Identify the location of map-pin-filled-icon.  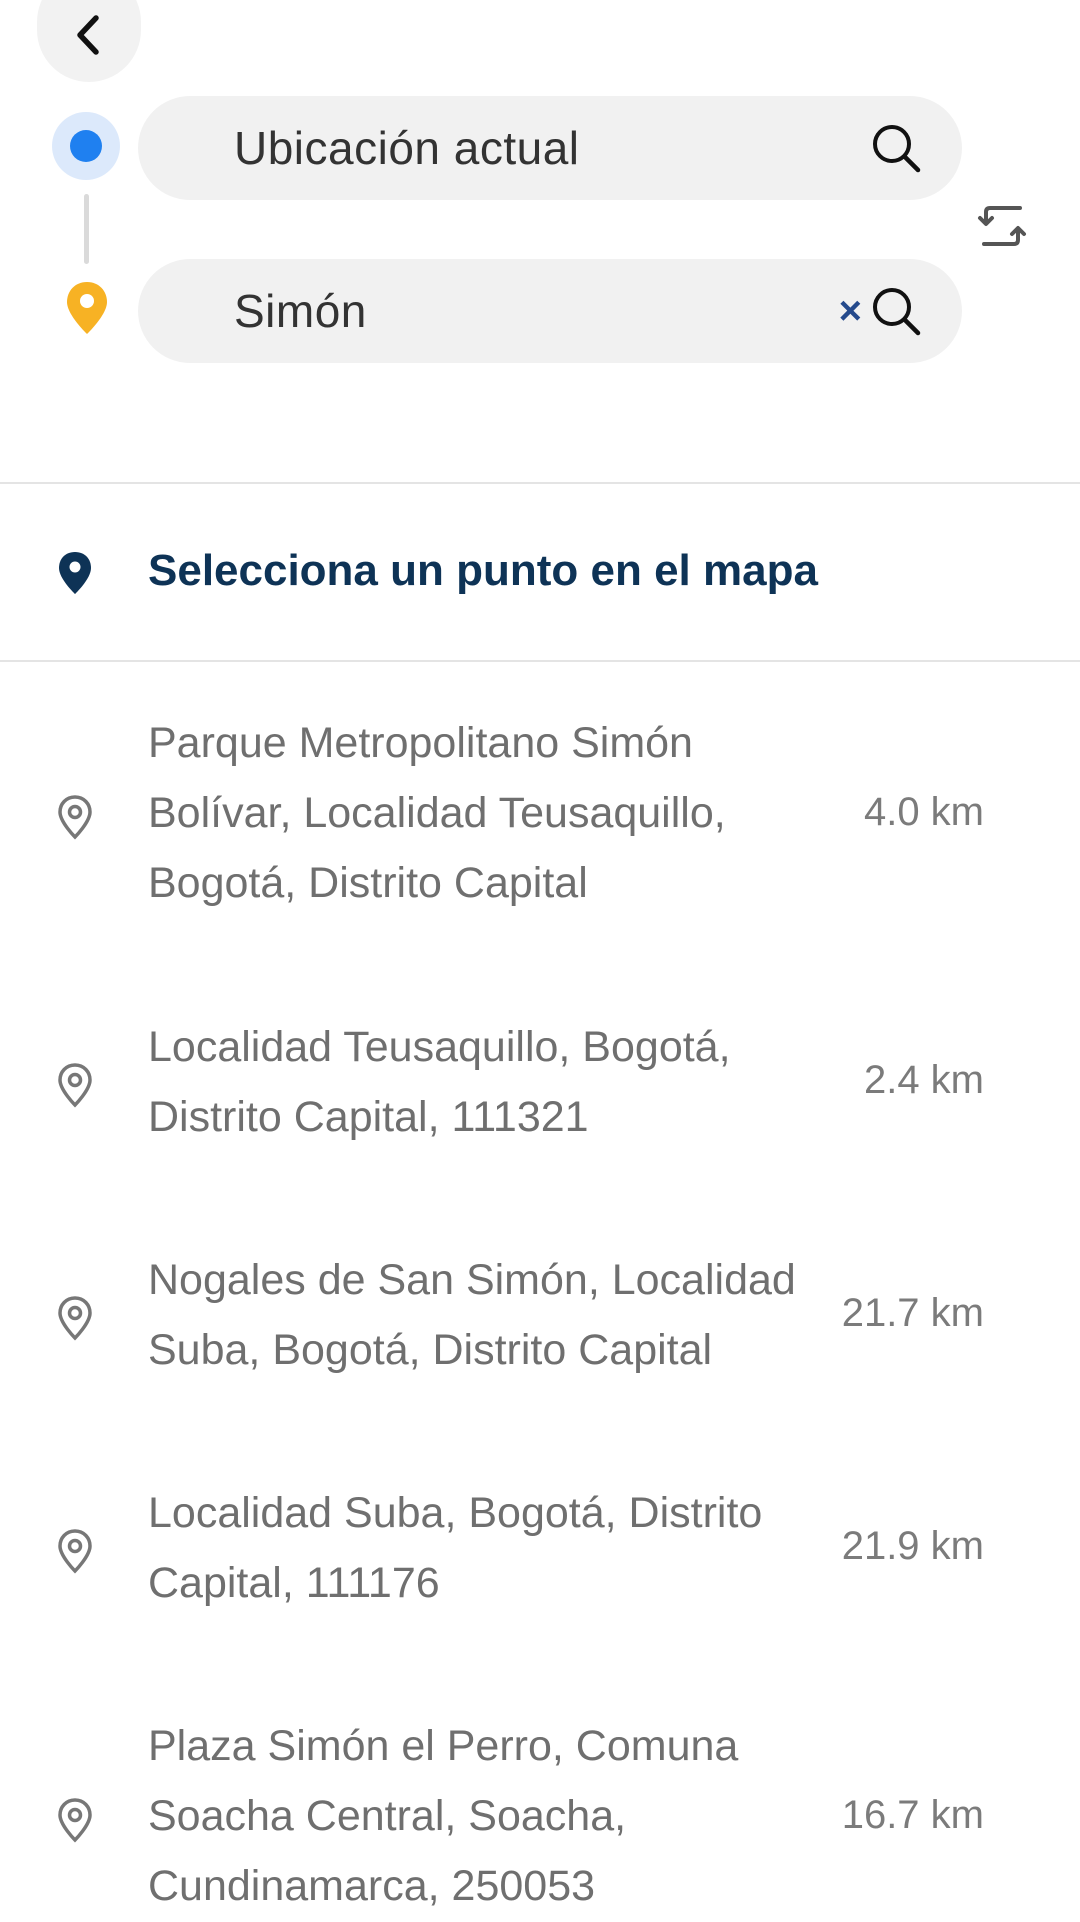
(75, 573).